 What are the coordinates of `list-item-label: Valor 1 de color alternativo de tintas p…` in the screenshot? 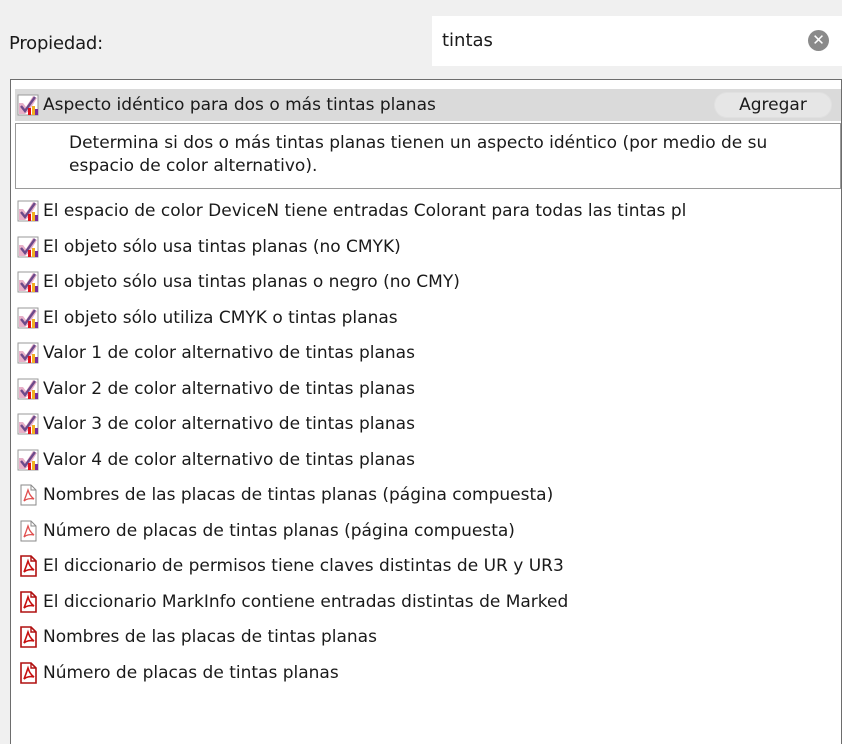 It's located at (229, 353).